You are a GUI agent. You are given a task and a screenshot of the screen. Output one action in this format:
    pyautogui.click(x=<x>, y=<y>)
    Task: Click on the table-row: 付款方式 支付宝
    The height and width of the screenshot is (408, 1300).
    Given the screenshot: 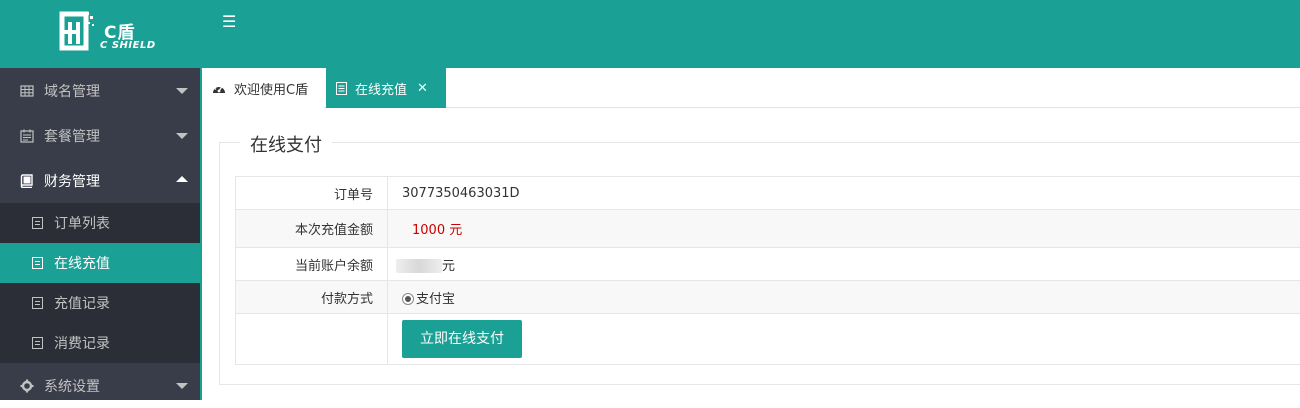 What is the action you would take?
    pyautogui.click(x=768, y=297)
    